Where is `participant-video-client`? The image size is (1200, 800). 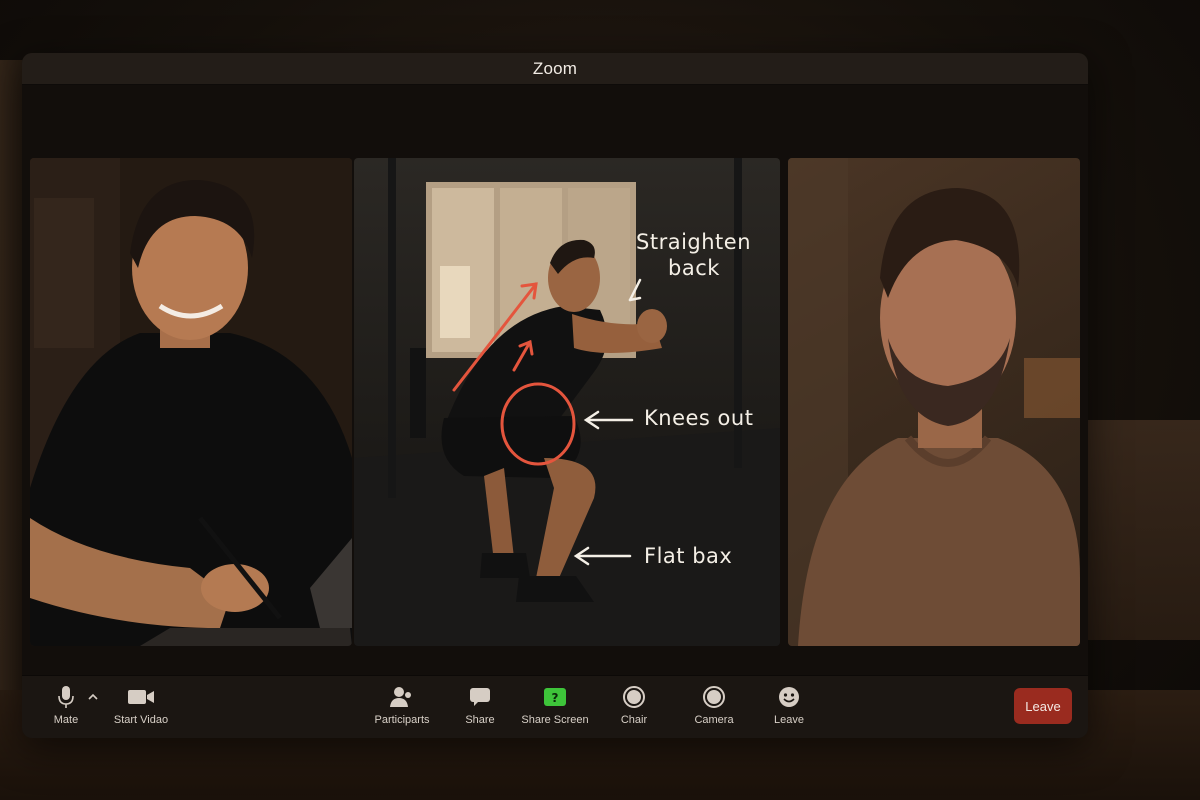
participant-video-client is located at coordinates (934, 402).